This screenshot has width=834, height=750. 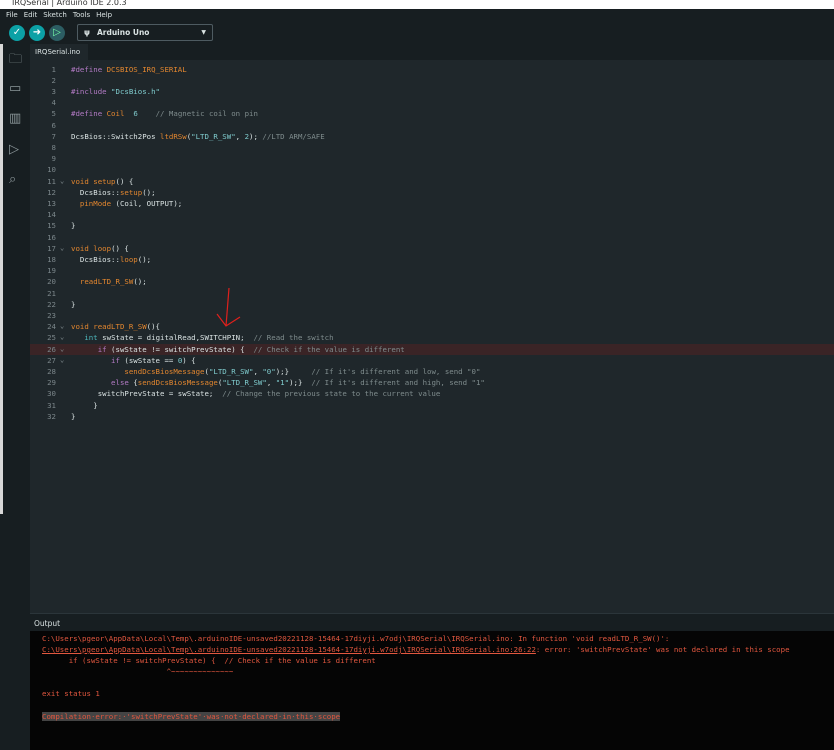 I want to click on library-icon: ▥, so click(x=15, y=118).